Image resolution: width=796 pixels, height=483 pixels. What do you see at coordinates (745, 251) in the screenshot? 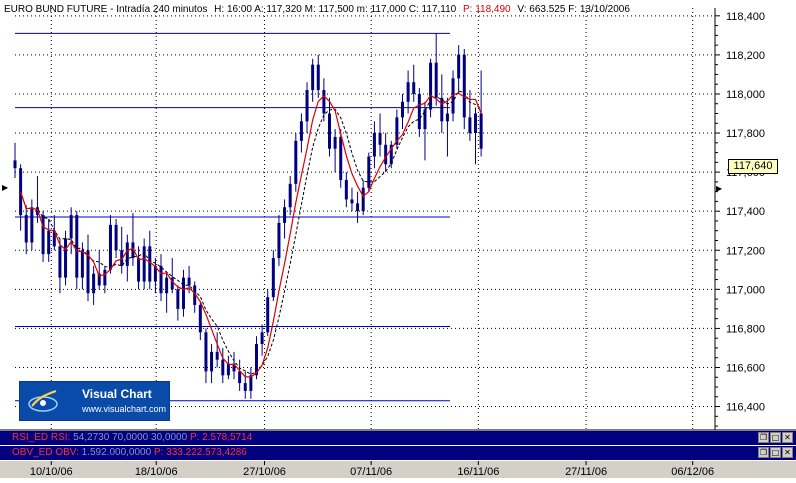
I see `y-tick-label: 117,200` at bounding box center [745, 251].